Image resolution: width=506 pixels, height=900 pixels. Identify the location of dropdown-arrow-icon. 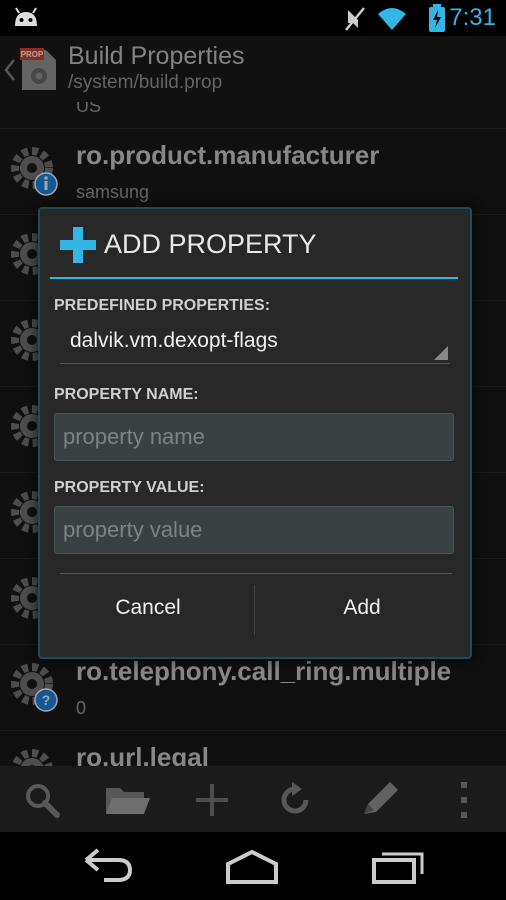
(441, 353).